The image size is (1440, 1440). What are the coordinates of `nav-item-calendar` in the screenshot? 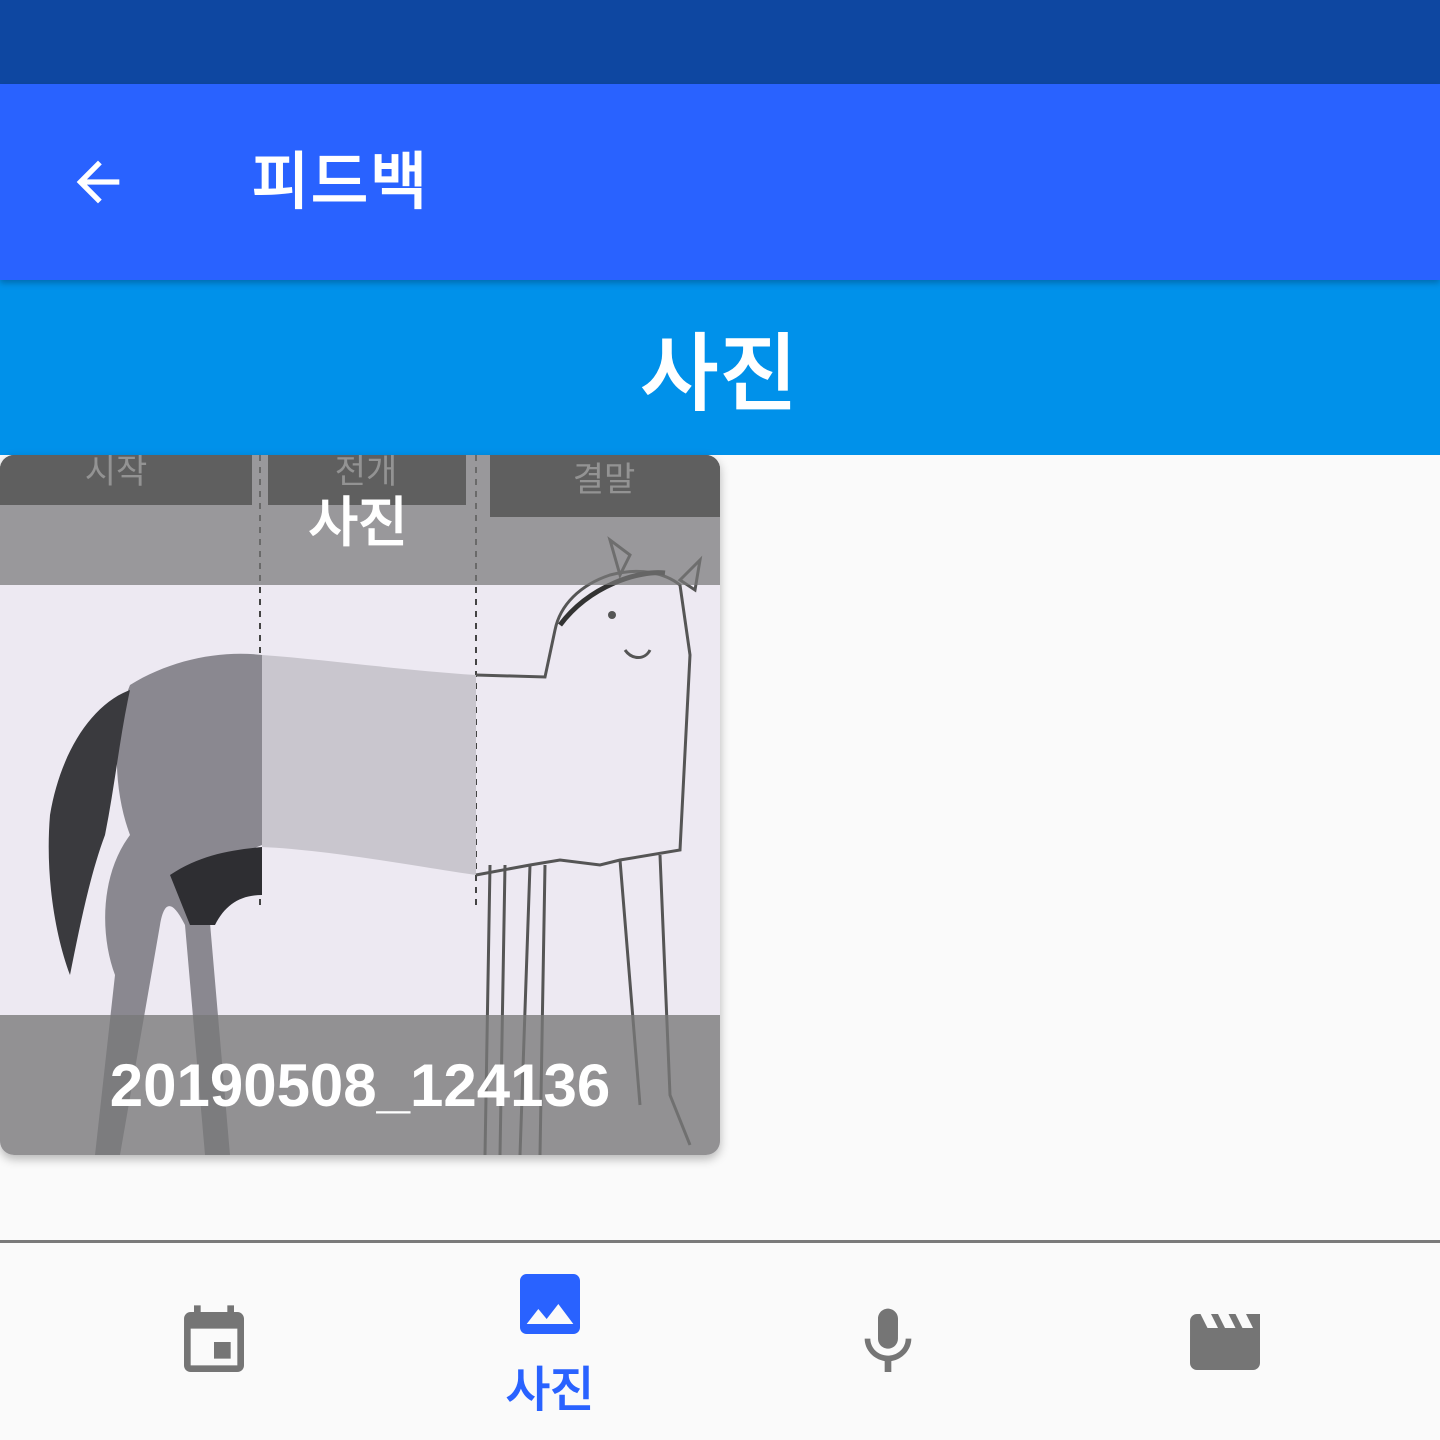 It's located at (214, 1341).